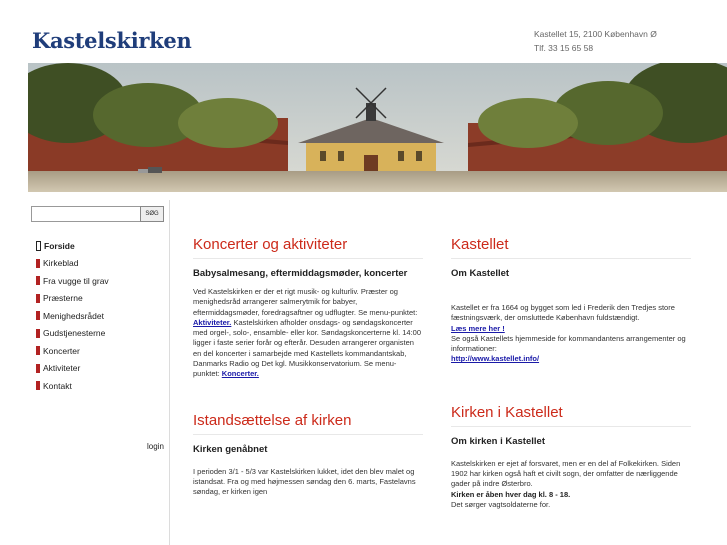 Image resolution: width=727 pixels, height=545 pixels. Describe the element at coordinates (101, 264) in the screenshot. I see `nav-item-kirkeblad: Kirkeblad` at that location.